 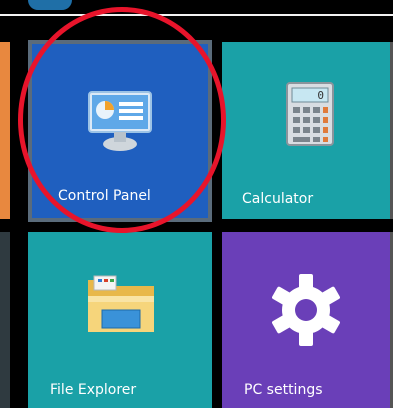 I want to click on tile-label: Control Panel, so click(x=104, y=196).